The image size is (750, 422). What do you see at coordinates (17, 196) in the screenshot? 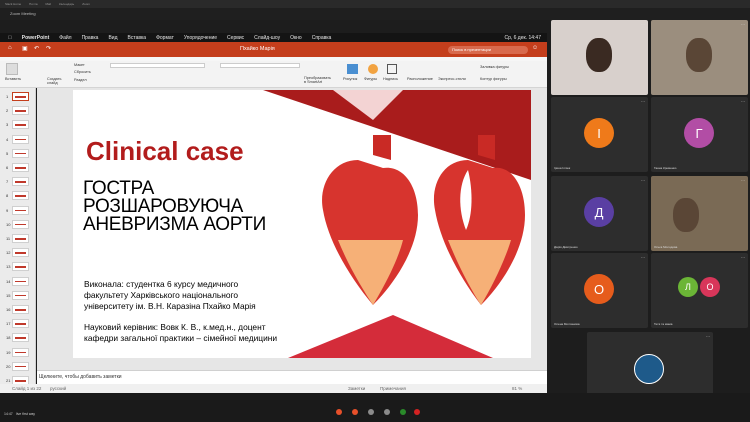
I see `slide-thumbnail: 8` at bounding box center [17, 196].